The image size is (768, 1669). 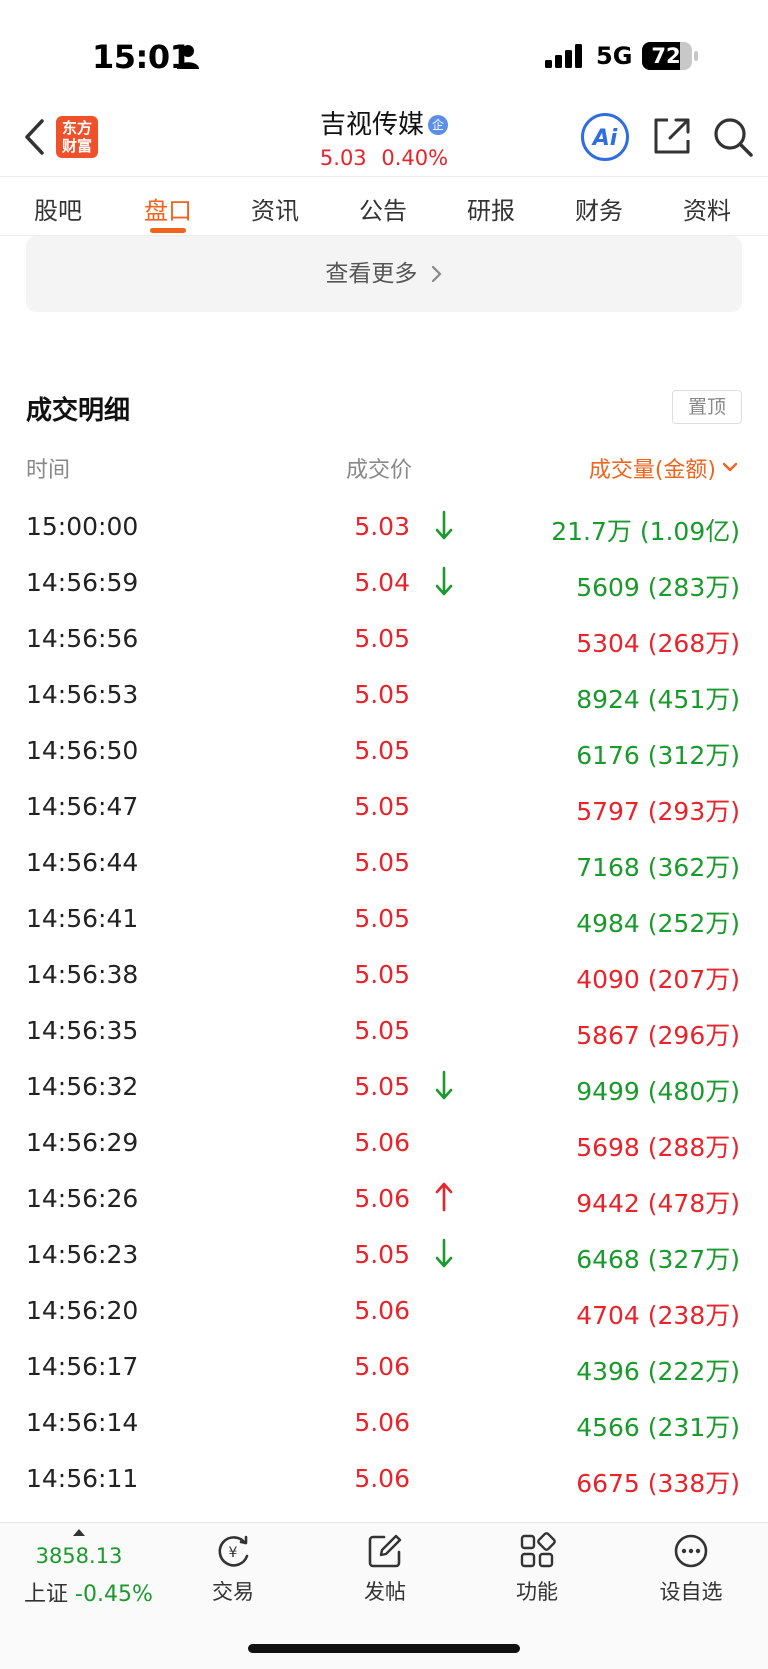 I want to click on index-name: 上证, so click(x=46, y=1594).